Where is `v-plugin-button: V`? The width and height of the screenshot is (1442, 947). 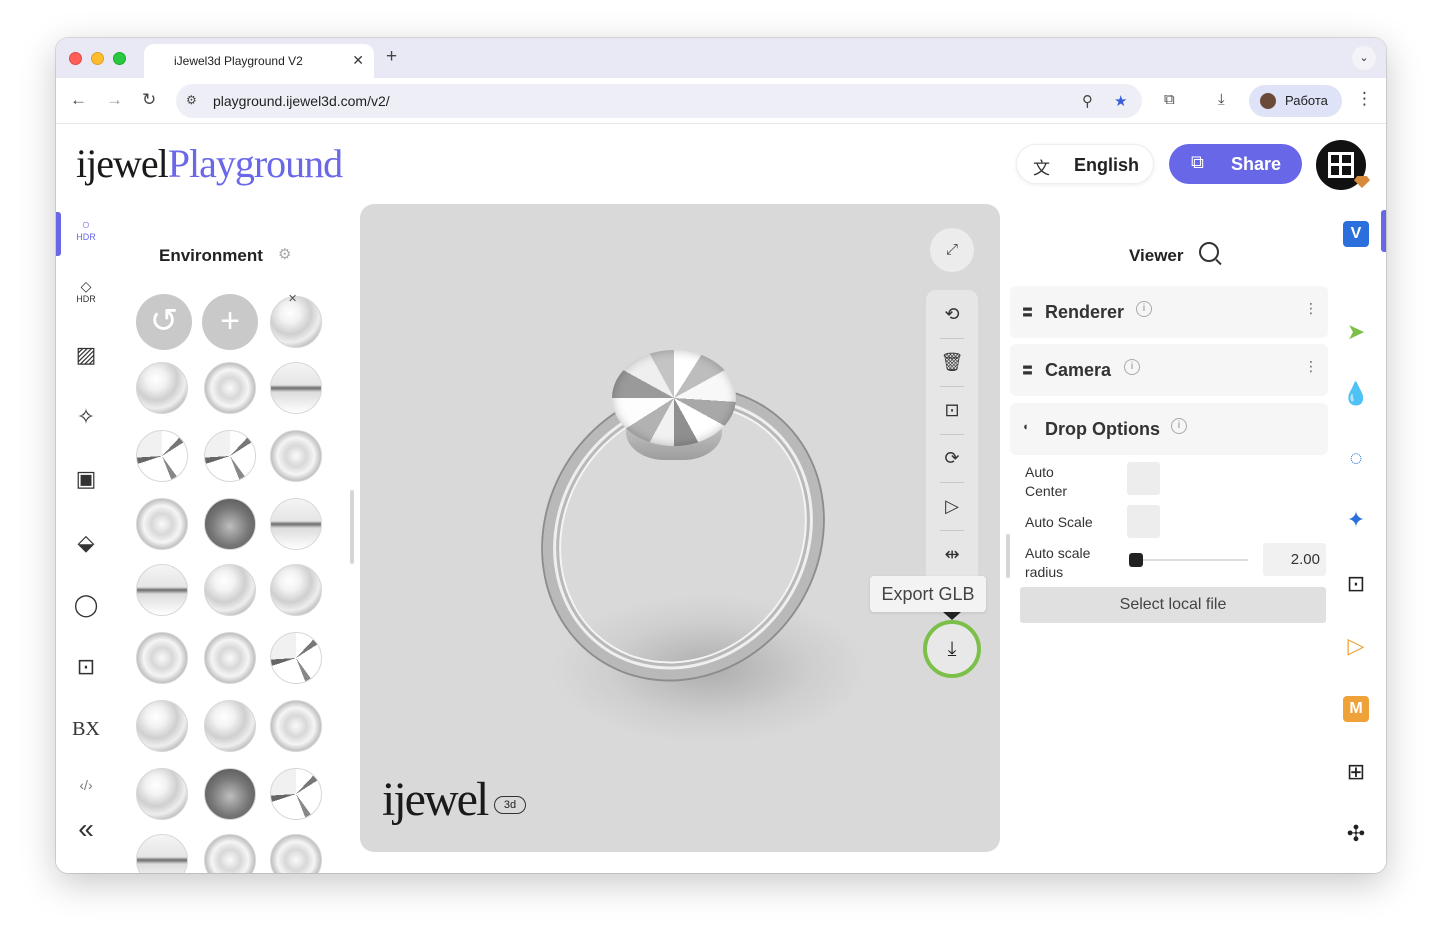
v-plugin-button: V is located at coordinates (1356, 234).